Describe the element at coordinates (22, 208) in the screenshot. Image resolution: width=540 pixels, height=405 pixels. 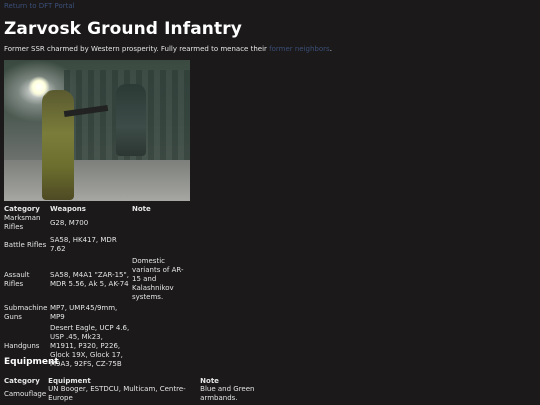
I see `weapons-header-category: Category` at that location.